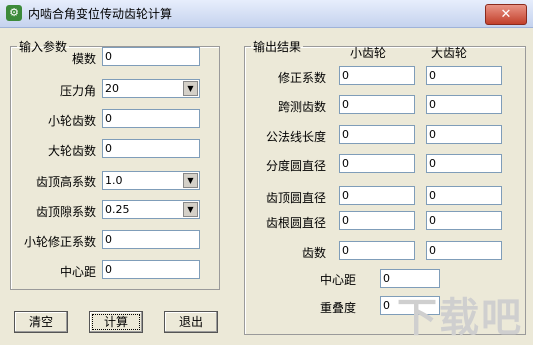 The image size is (533, 345). Describe the element at coordinates (77, 272) in the screenshot. I see `center-distance-label: 中心距` at that location.